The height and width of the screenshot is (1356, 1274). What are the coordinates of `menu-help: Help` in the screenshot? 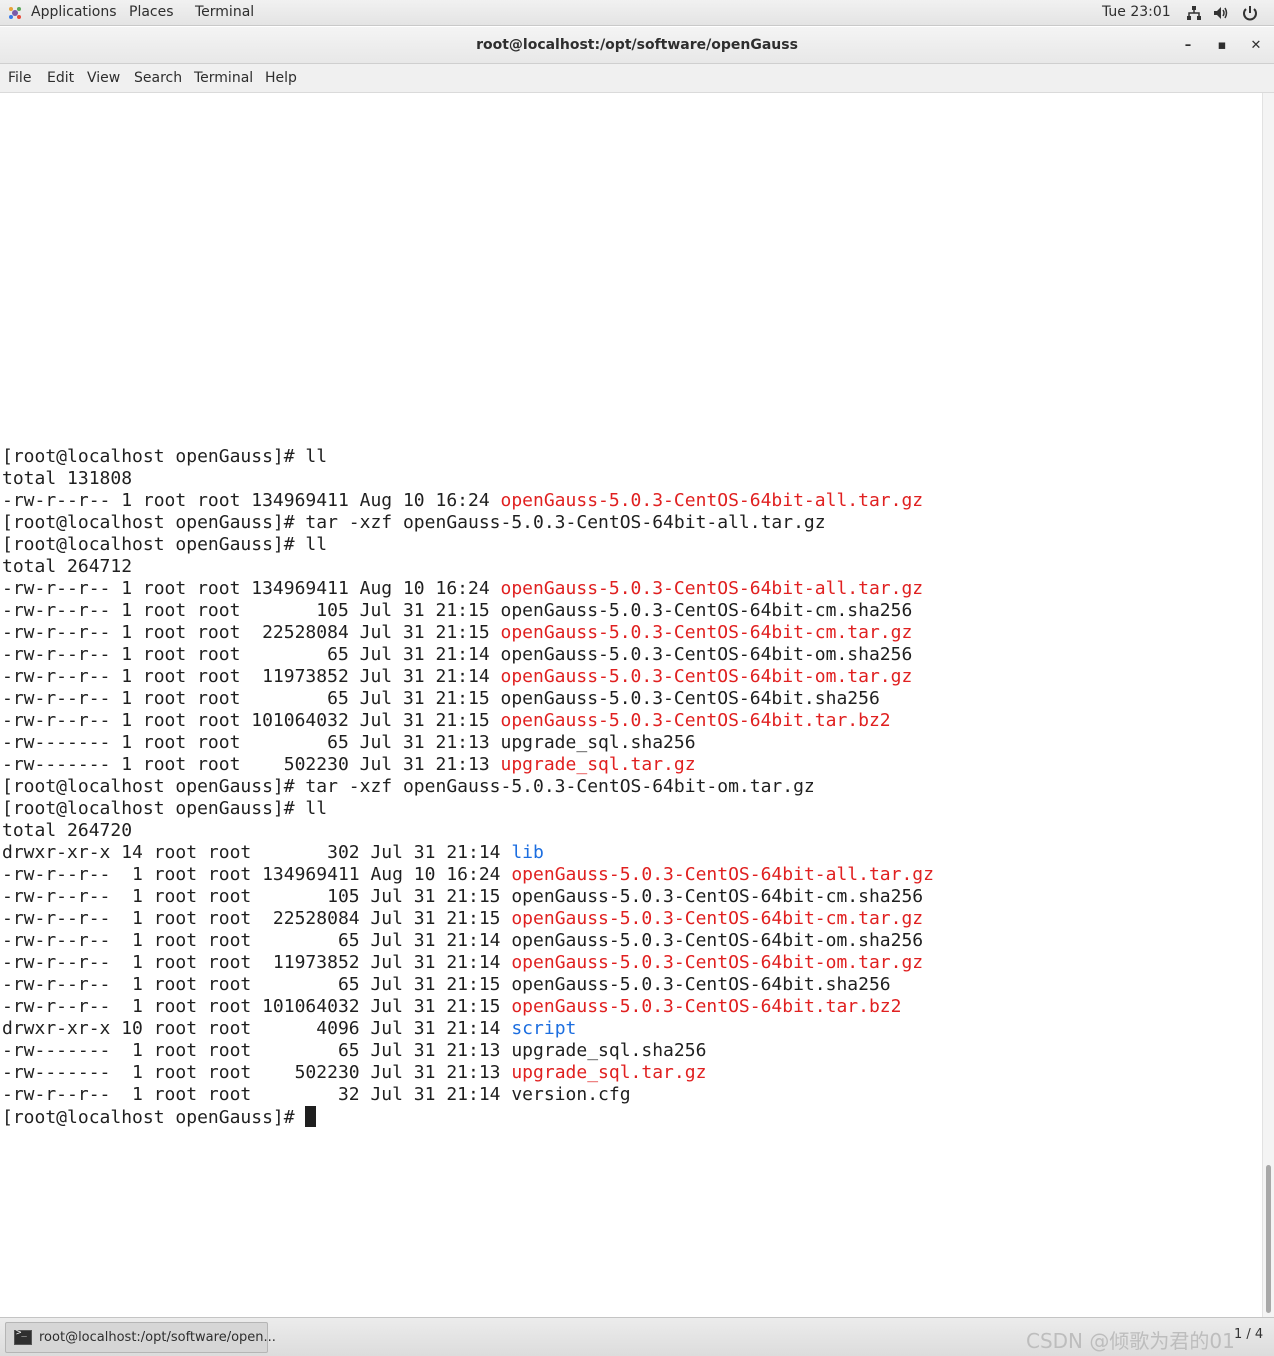 It's located at (281, 78).